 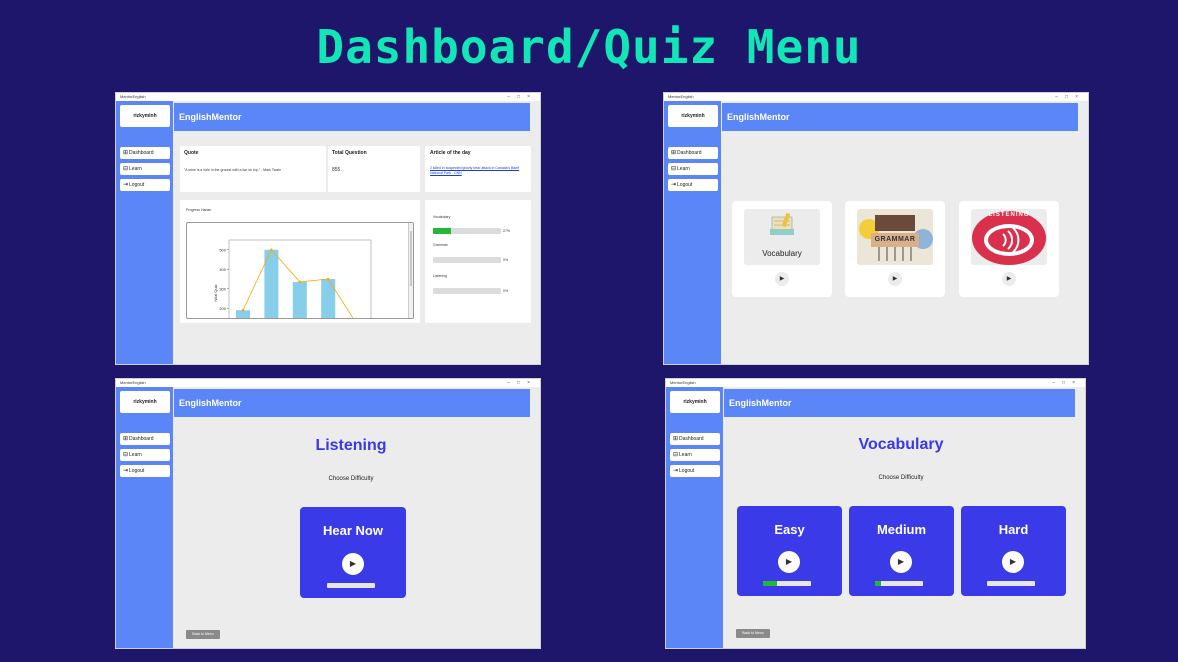 I want to click on progress-card: Vocabulary 27% Grammar 0% Listening 0%, so click(x=478, y=261).